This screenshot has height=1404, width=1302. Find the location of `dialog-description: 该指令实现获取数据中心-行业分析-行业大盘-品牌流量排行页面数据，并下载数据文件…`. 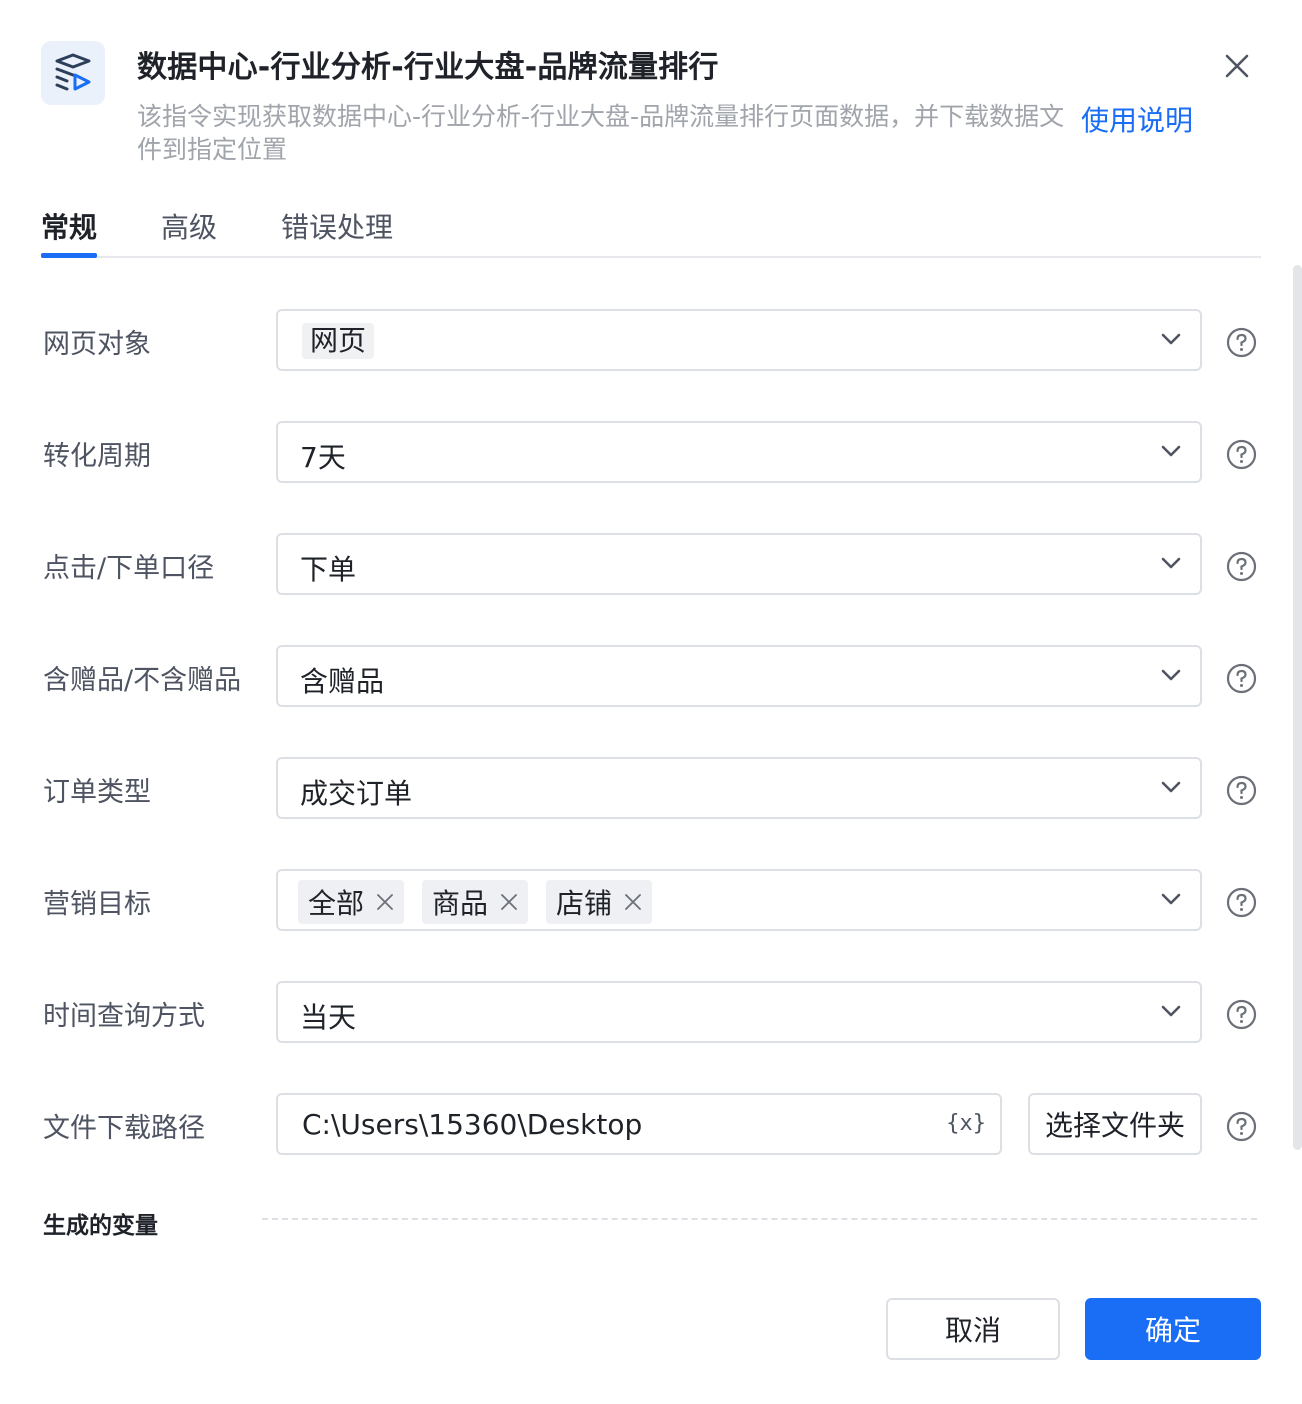

dialog-description: 该指令实现获取数据中心-行业分析-行业大盘-品牌流量排行页面数据，并下载数据文件… is located at coordinates (601, 133).